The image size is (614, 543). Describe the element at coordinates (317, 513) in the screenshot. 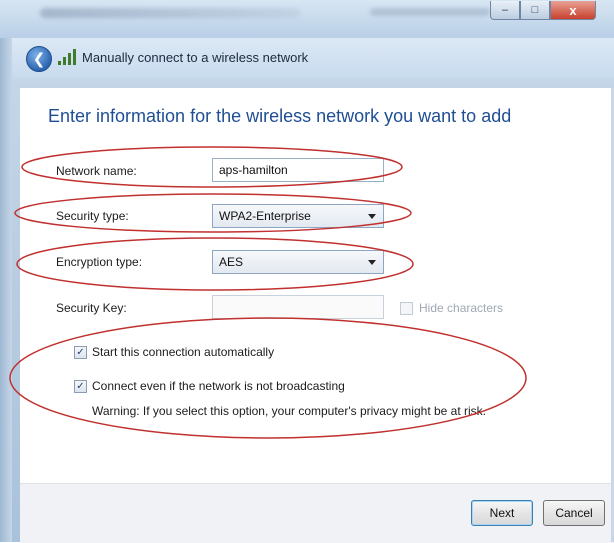

I see `wizard-footer: Next Cancel` at that location.